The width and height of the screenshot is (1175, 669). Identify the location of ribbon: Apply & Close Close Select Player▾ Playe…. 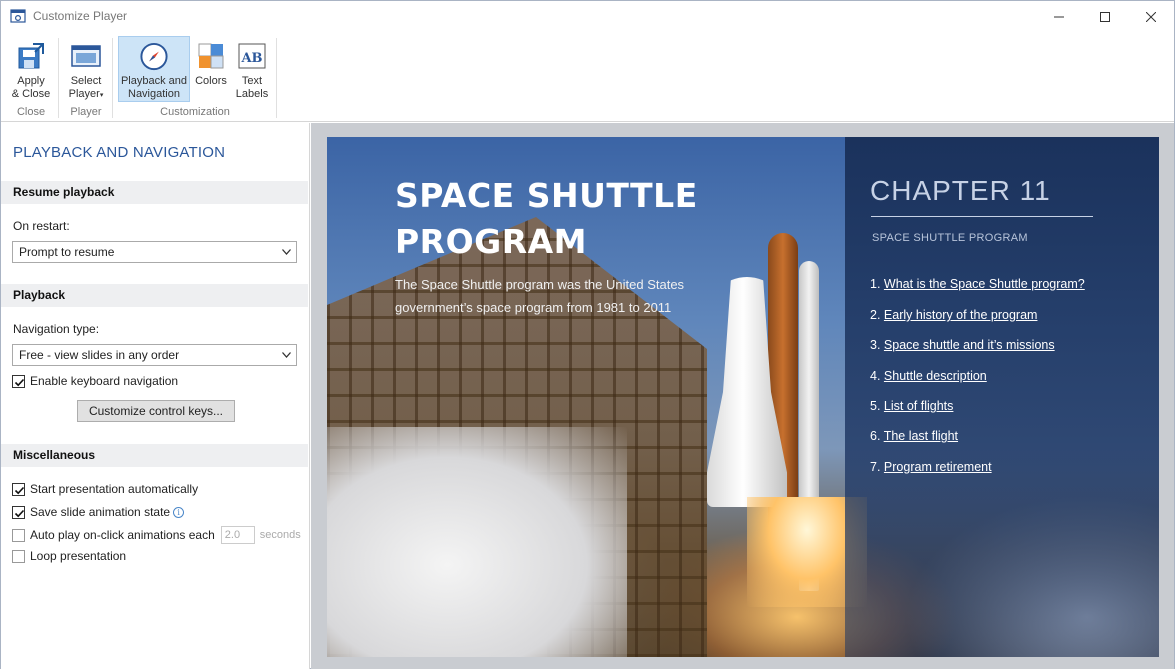
(587, 77).